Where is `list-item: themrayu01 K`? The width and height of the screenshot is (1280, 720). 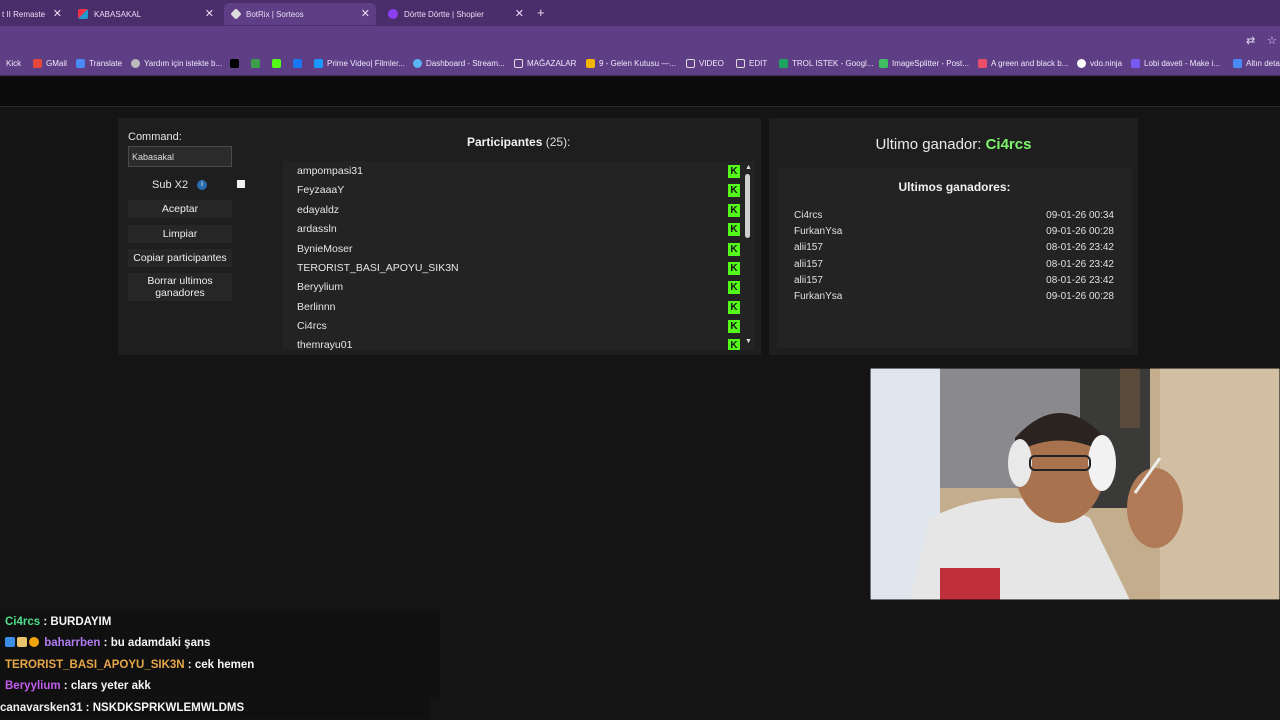 list-item: themrayu01 K is located at coordinates (518, 343).